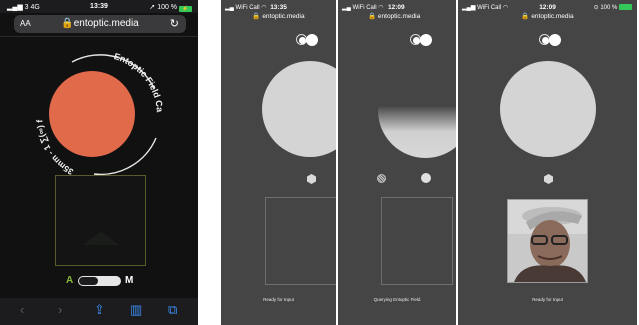 This screenshot has height=325, width=639. I want to click on status-bar: ▂▄▆ 3 4G 13:39 ➚ 100 % ⚡, so click(99, 6).